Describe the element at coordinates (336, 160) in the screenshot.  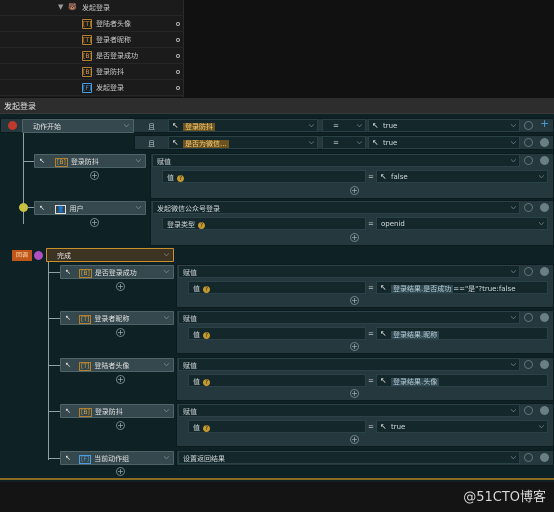
I see `block1-action-select: 赋值 ⌵` at that location.